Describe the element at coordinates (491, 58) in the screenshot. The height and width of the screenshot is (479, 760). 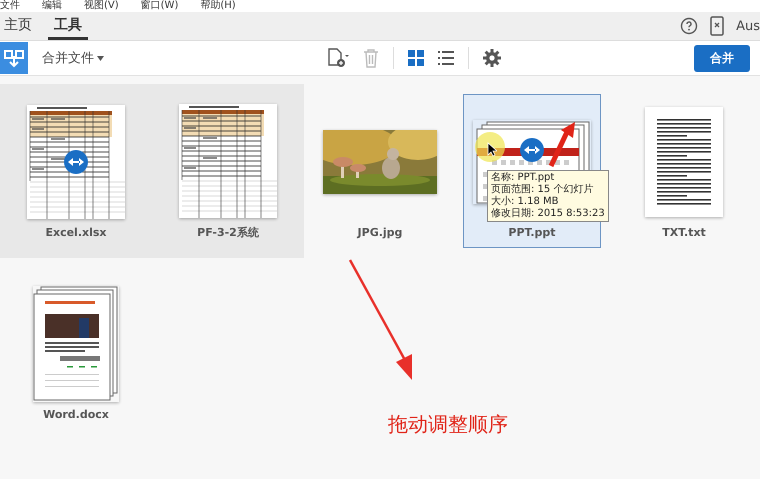
I see `settings-icon` at that location.